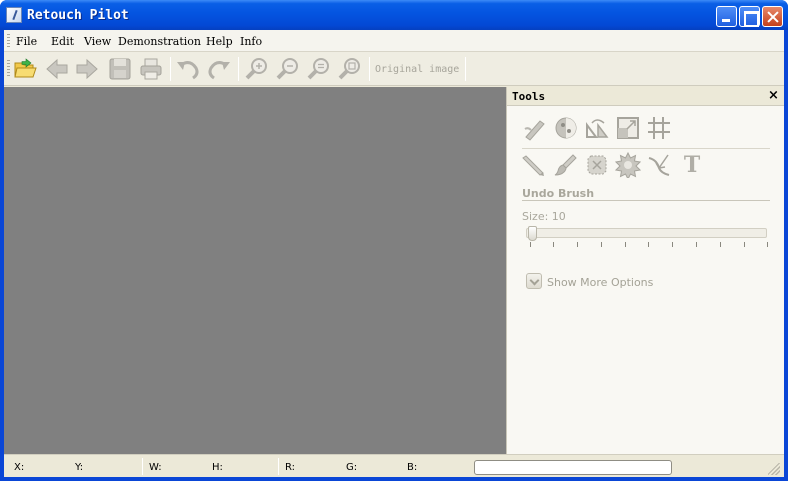 Image resolution: width=788 pixels, height=481 pixels. Describe the element at coordinates (600, 282) in the screenshot. I see `show-more-options-label: Show More Options` at that location.